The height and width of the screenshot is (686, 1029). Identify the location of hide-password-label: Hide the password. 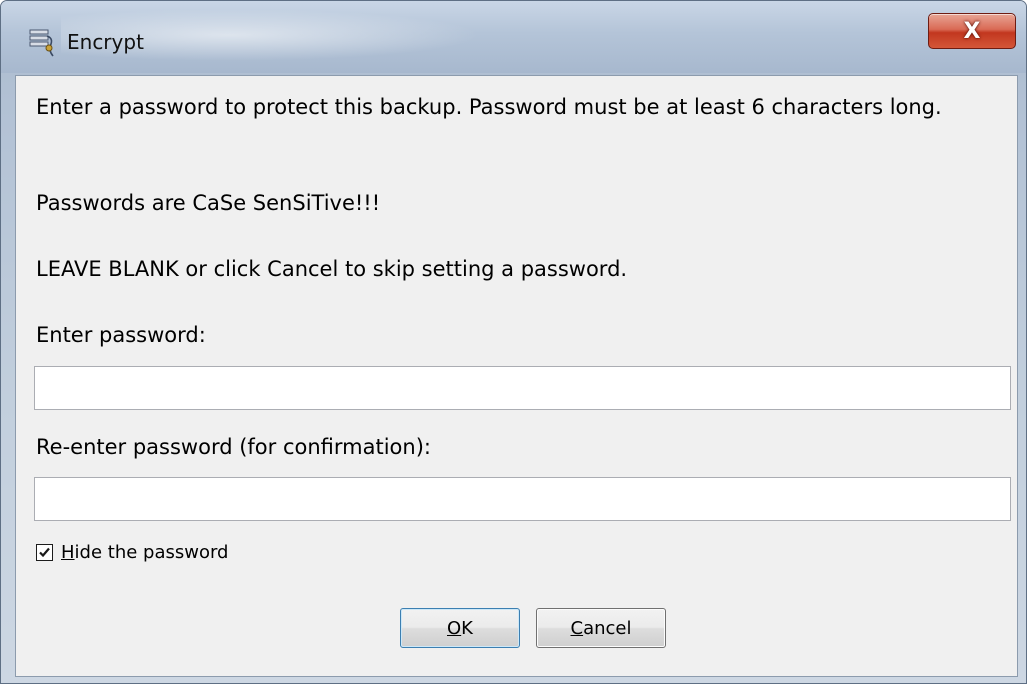
(145, 552).